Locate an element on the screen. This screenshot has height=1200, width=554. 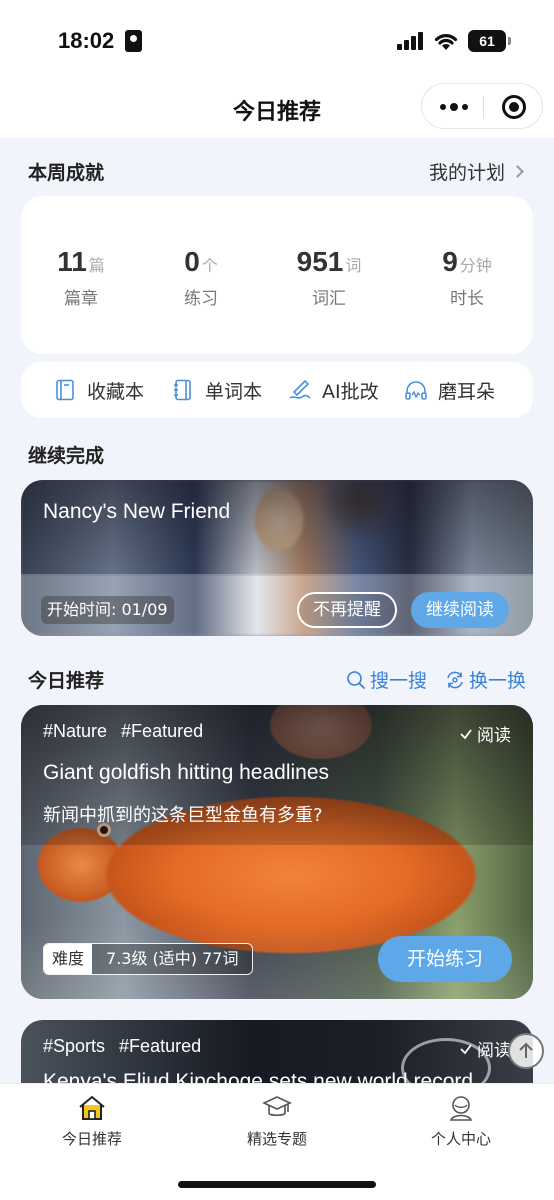
tool-wordbook: 单词本 is located at coordinates (216, 390).